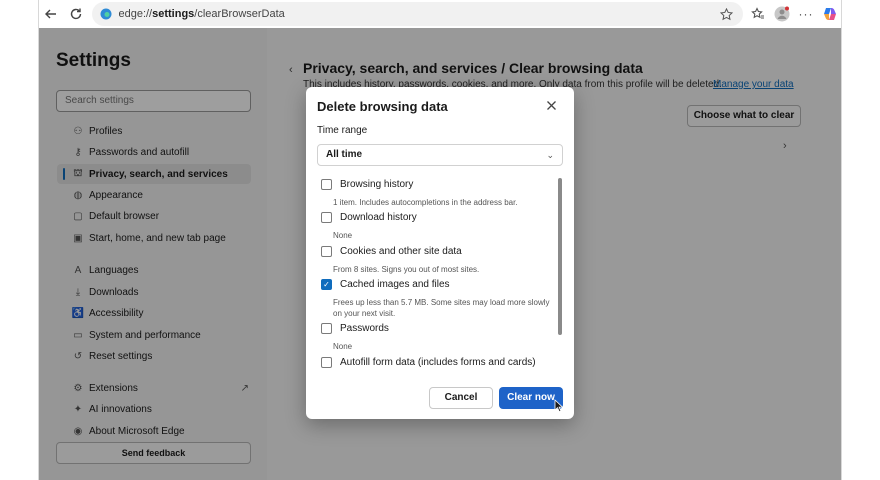 The height and width of the screenshot is (480, 880). I want to click on time-range-value: All time, so click(344, 154).